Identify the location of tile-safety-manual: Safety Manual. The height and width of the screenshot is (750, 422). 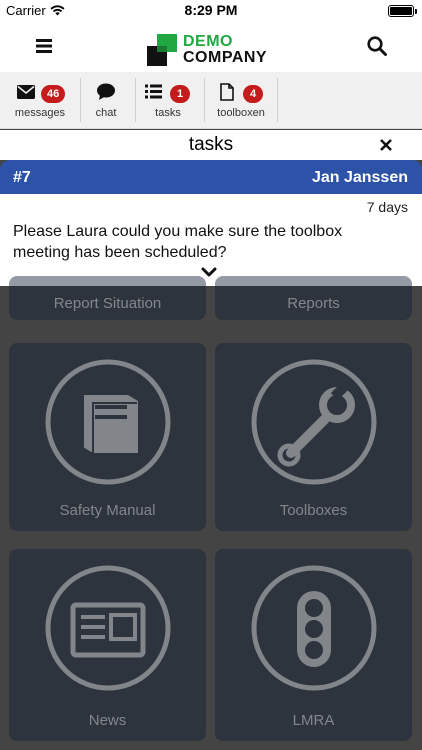
(107, 437).